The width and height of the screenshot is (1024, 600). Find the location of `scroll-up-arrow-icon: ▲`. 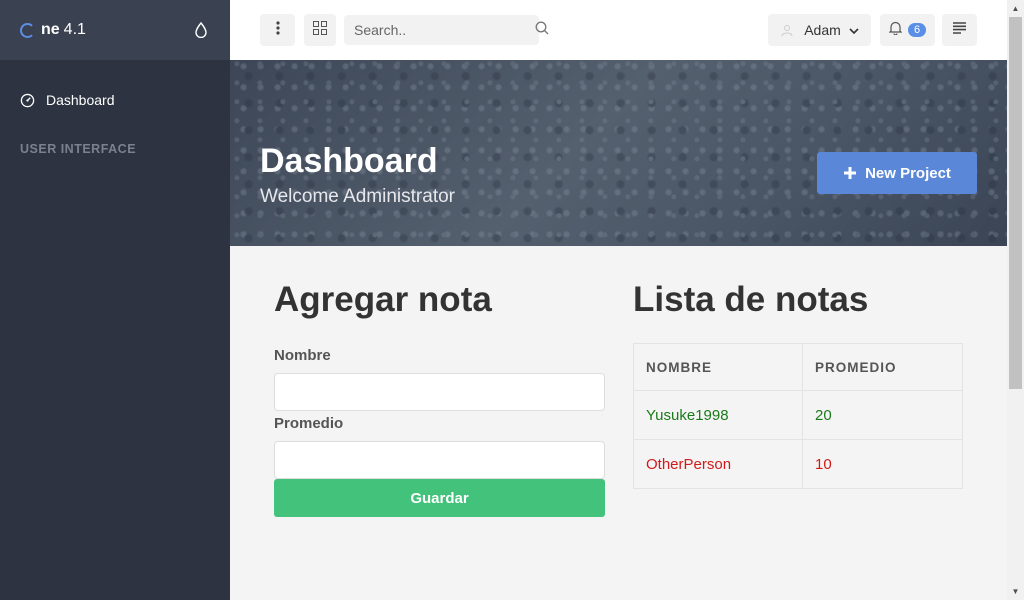

scroll-up-arrow-icon: ▲ is located at coordinates (1015, 8).